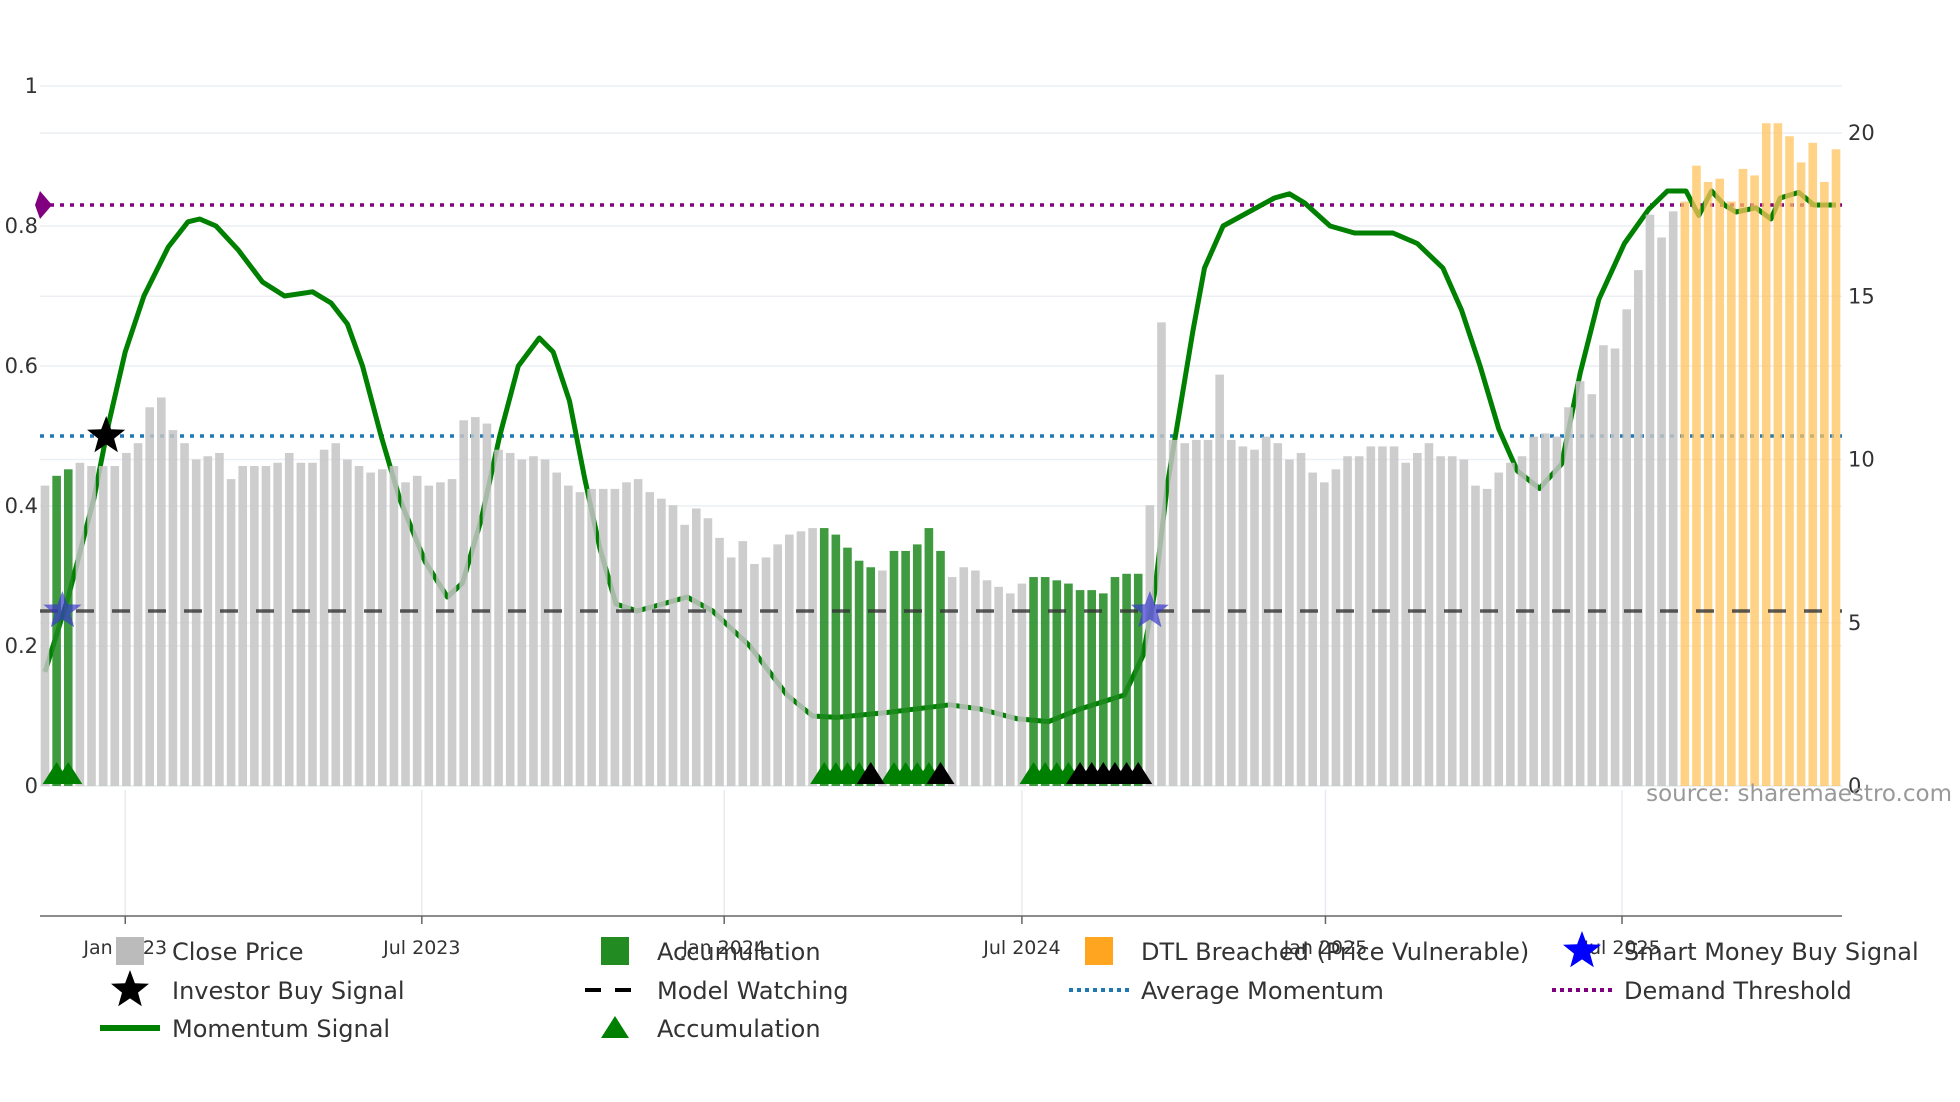 This screenshot has width=1960, height=1102. I want to click on left-axis-tick-label: 0, so click(31, 786).